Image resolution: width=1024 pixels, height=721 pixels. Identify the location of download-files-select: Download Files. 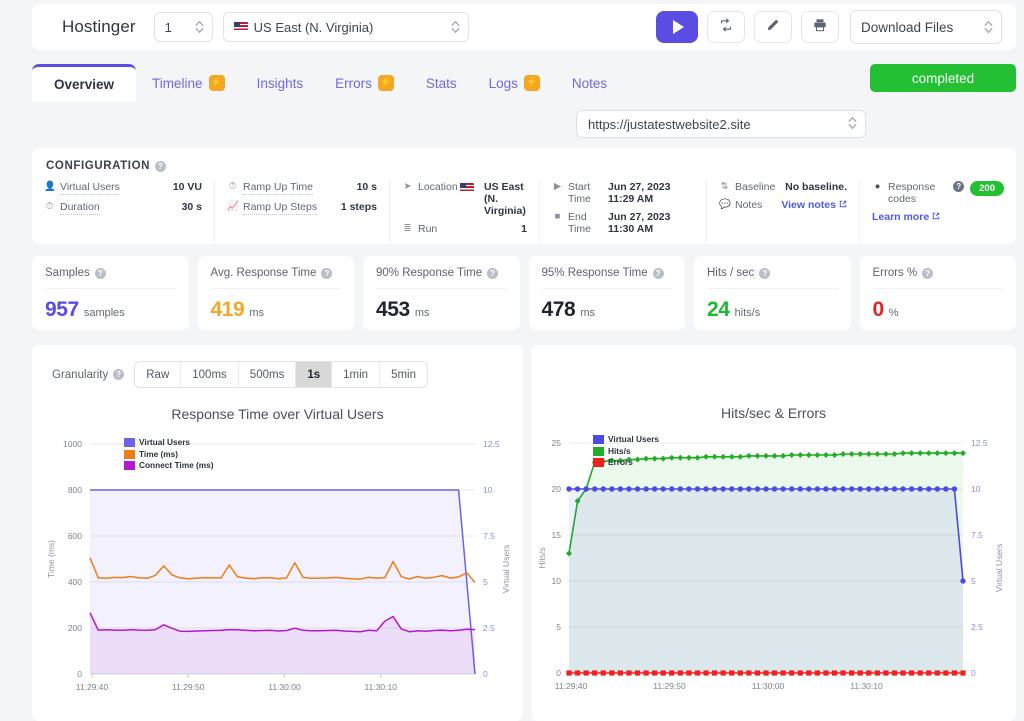
(926, 27).